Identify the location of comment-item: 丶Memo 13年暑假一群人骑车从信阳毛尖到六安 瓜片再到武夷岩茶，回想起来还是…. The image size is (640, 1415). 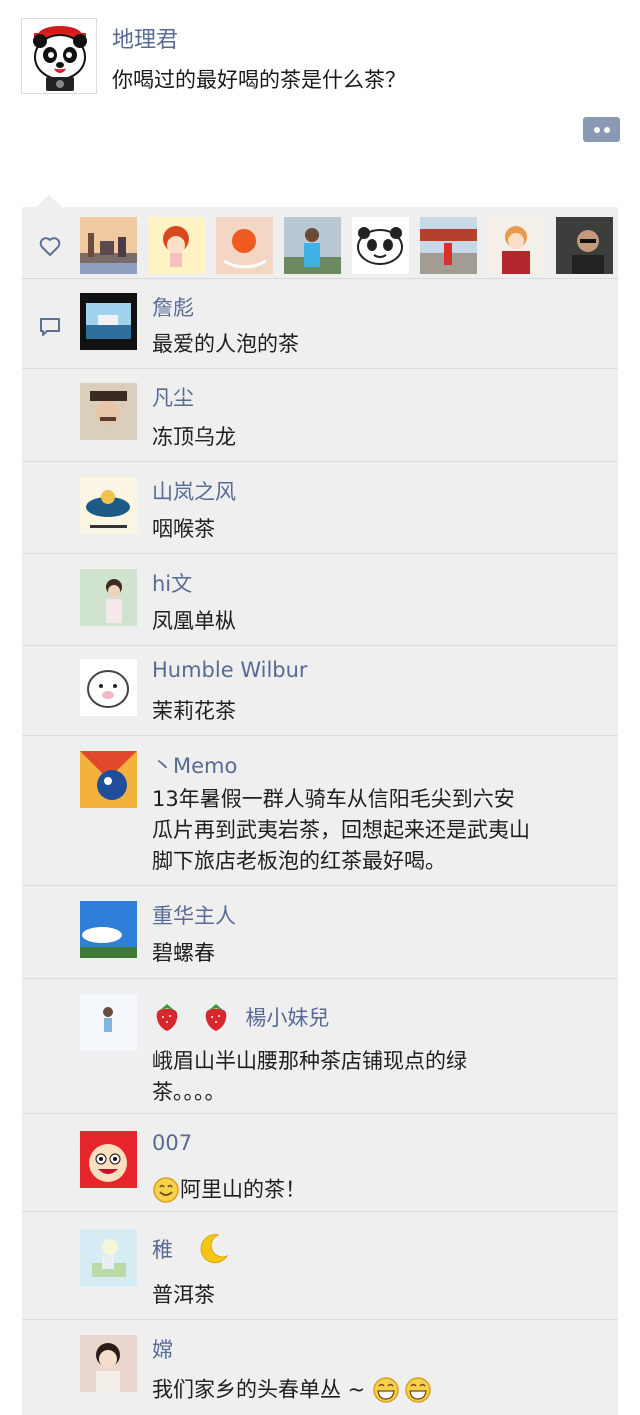
(320, 811).